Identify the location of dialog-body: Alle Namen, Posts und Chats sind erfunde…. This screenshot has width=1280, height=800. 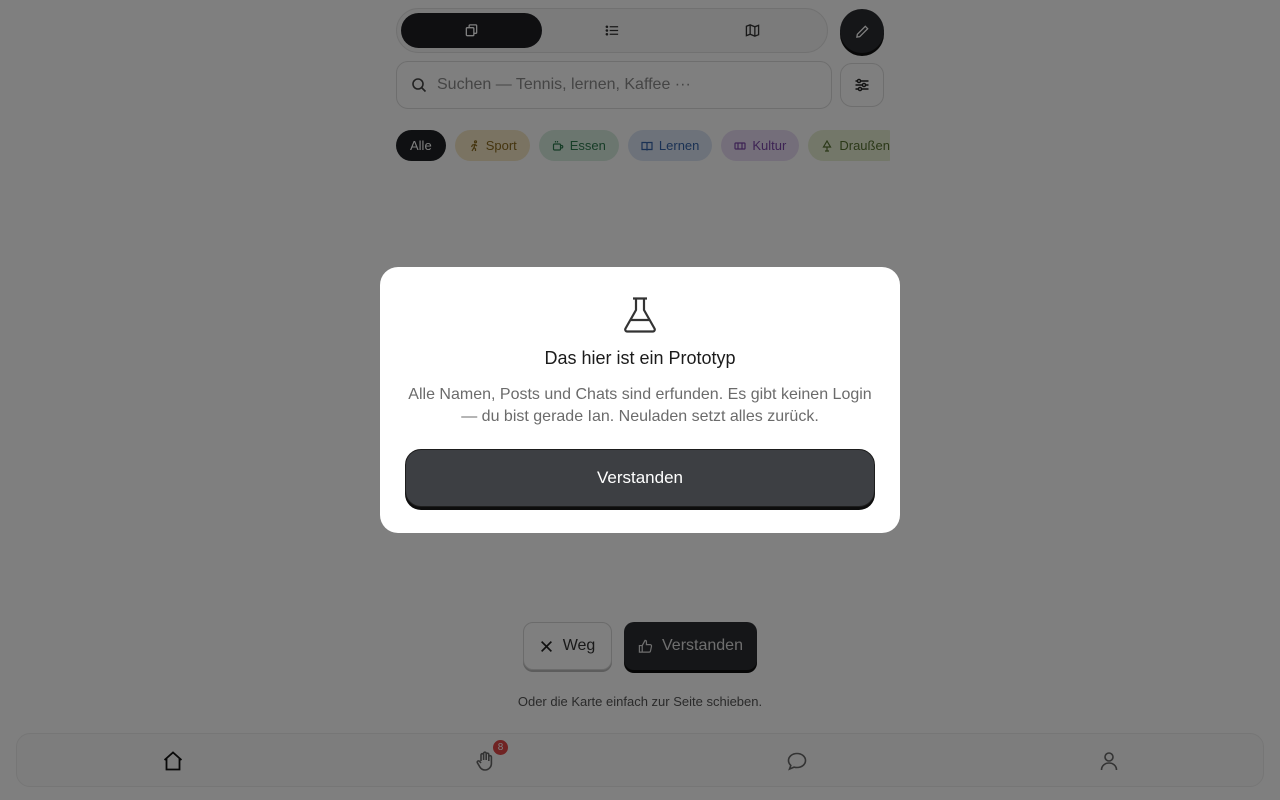
(640, 405).